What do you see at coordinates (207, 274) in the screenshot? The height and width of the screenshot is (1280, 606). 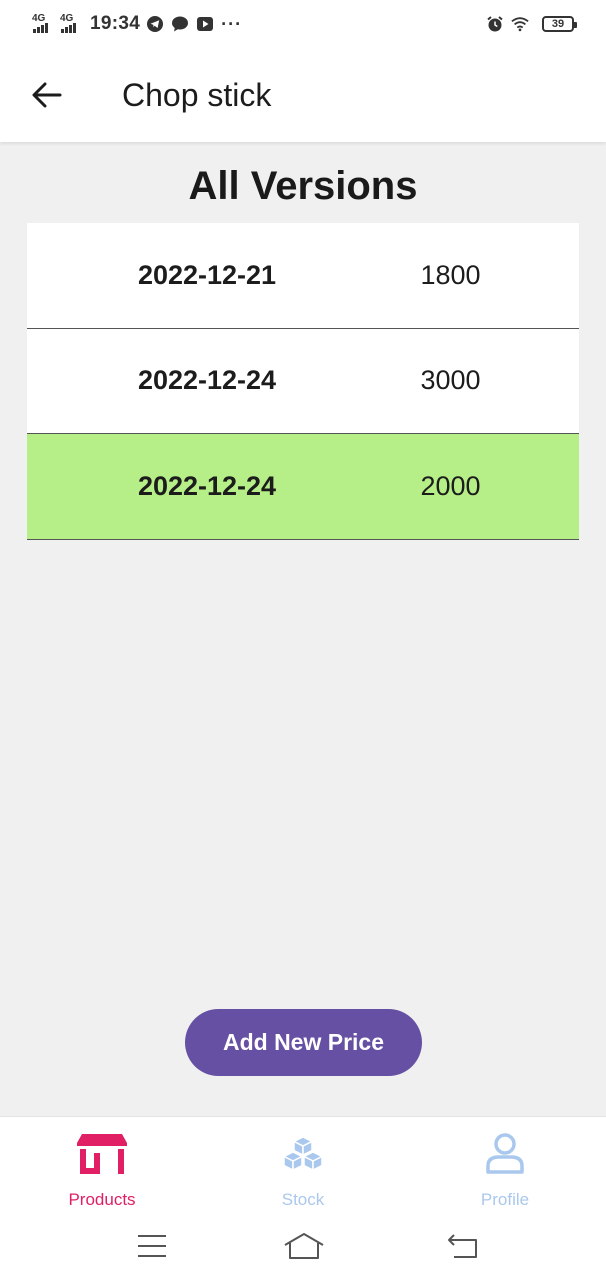 I see `version-date: 2022-12-21` at bounding box center [207, 274].